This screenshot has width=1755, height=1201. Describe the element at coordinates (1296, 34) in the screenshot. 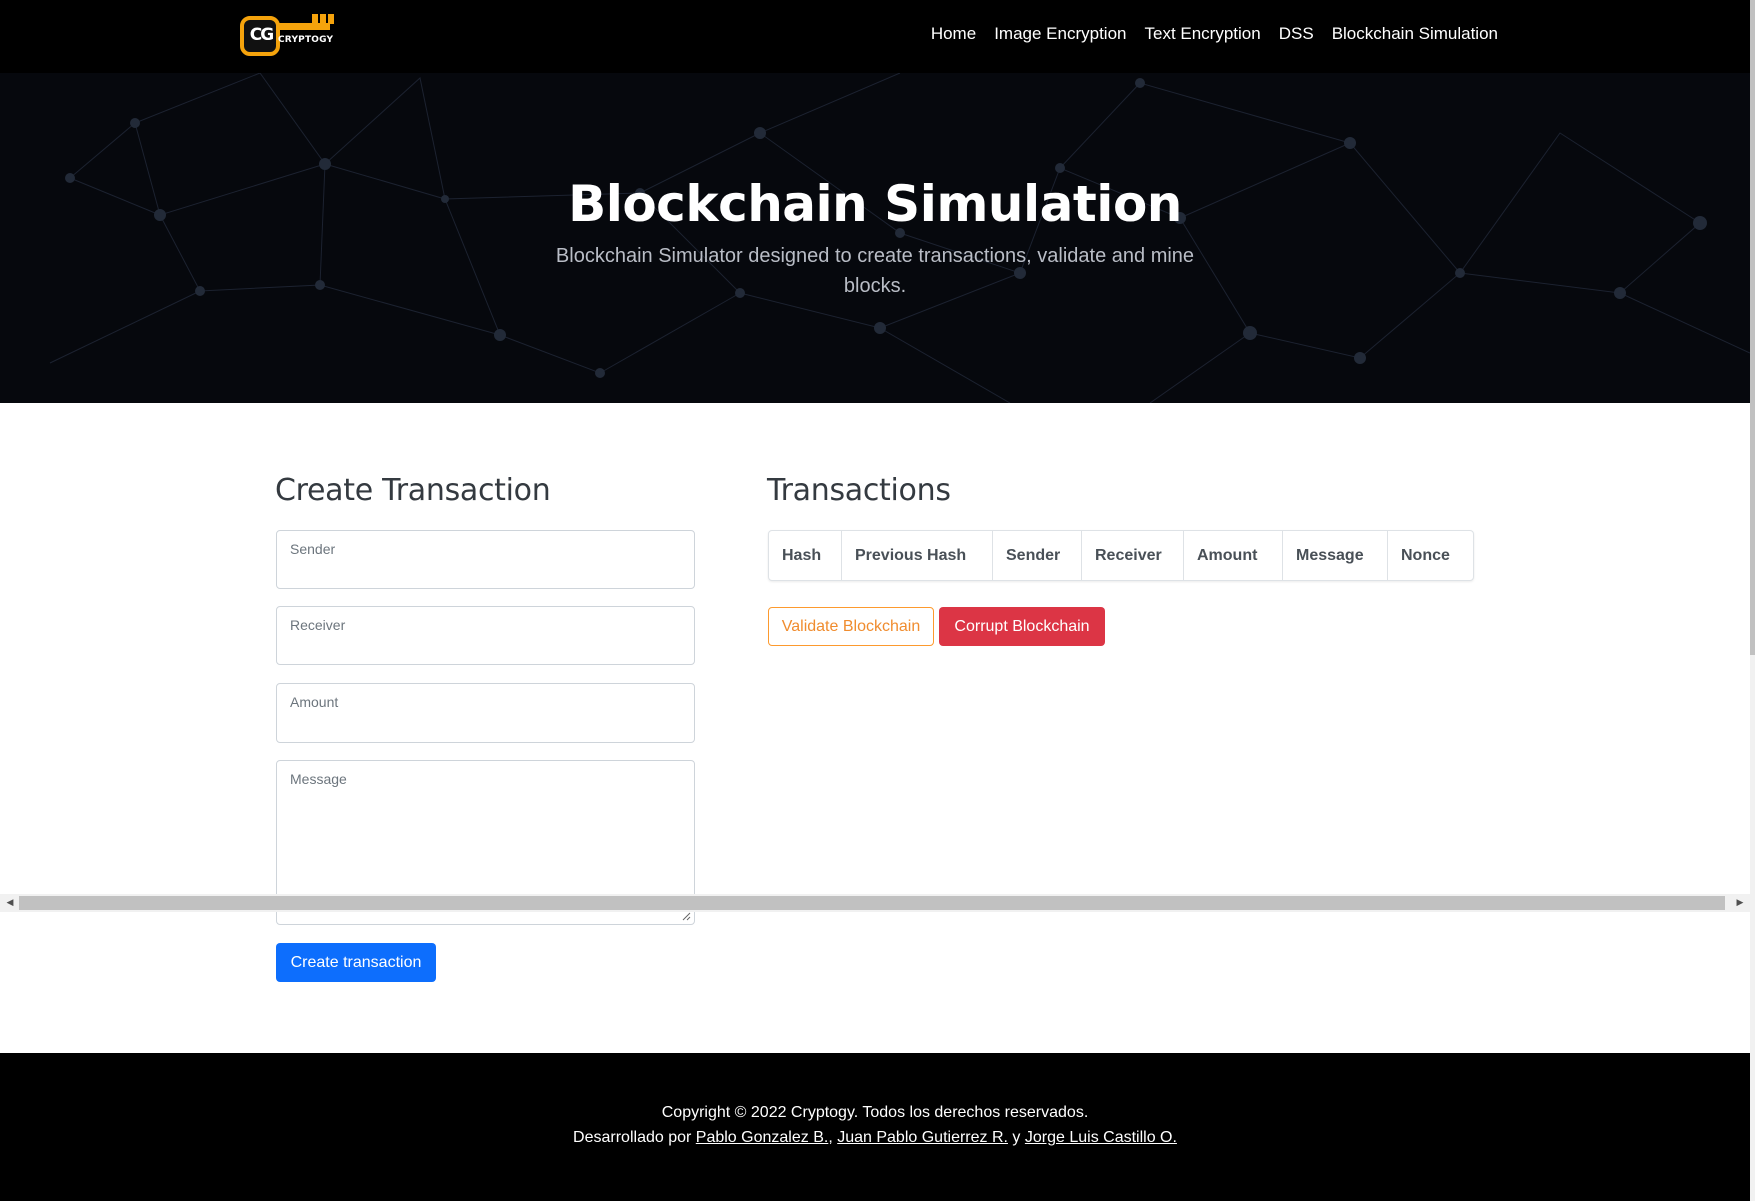

I see `nav-link-dss: DSS` at that location.